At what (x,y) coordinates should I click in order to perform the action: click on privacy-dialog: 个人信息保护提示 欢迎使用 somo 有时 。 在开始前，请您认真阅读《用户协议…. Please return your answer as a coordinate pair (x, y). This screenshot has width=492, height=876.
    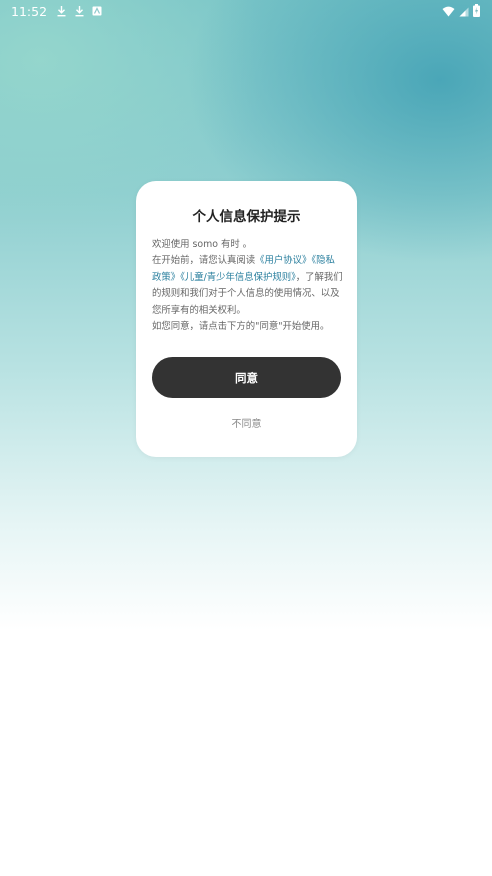
    Looking at the image, I should click on (246, 319).